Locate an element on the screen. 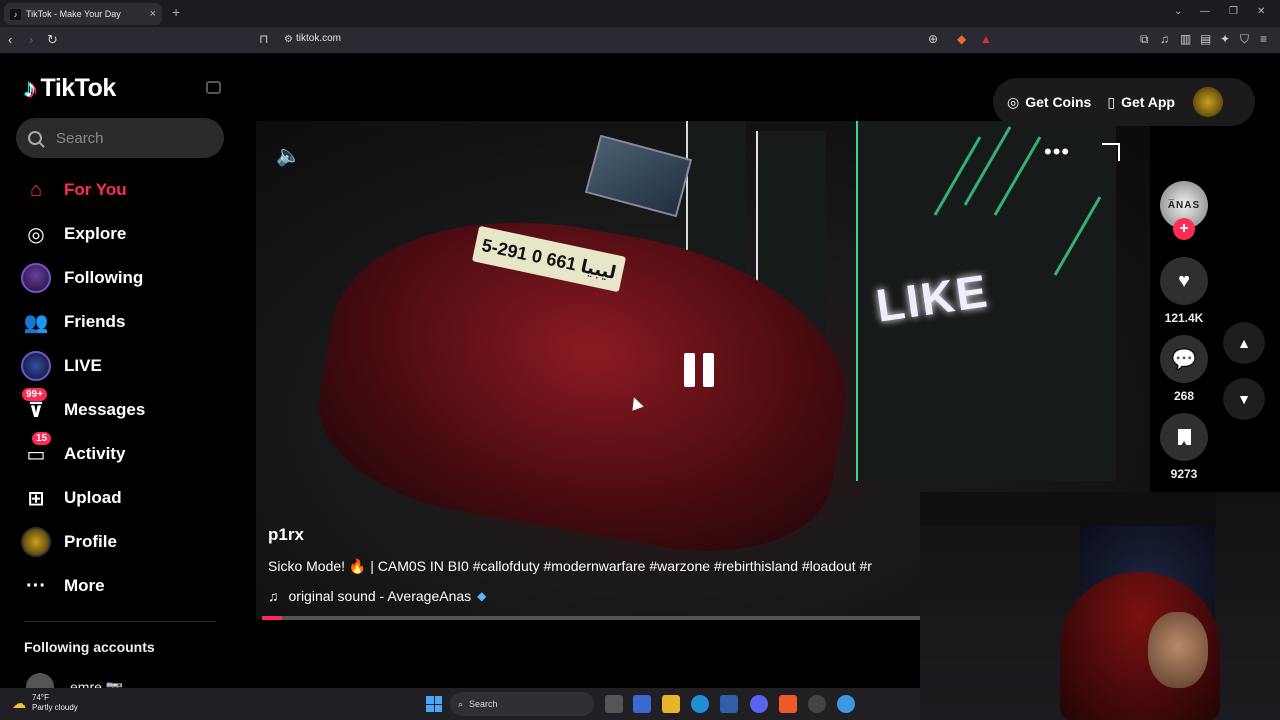  search-box is located at coordinates (120, 138).